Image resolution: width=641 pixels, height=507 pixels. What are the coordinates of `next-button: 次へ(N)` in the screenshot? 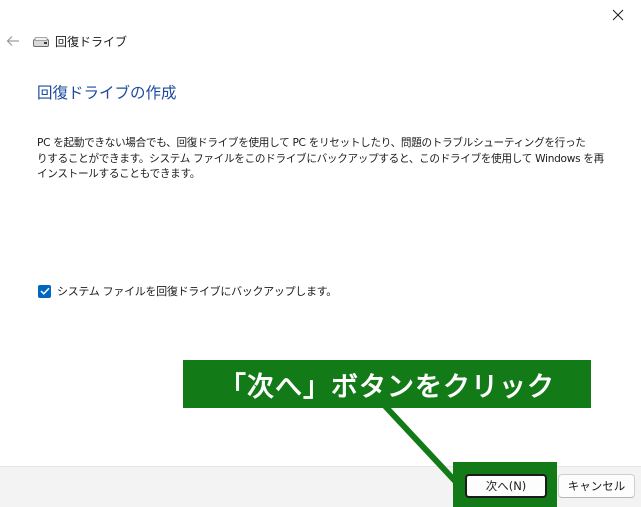 It's located at (506, 486).